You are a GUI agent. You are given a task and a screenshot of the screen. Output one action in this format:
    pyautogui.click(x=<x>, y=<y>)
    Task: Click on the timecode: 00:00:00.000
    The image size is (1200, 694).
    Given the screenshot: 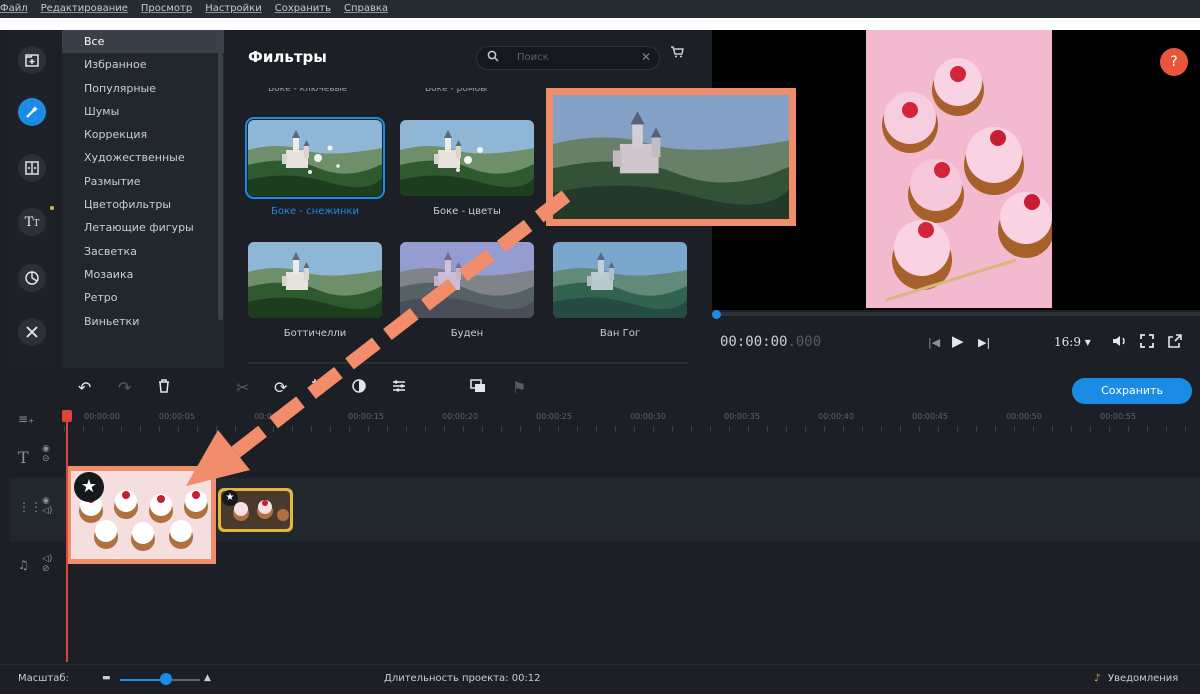 What is the action you would take?
    pyautogui.click(x=770, y=342)
    